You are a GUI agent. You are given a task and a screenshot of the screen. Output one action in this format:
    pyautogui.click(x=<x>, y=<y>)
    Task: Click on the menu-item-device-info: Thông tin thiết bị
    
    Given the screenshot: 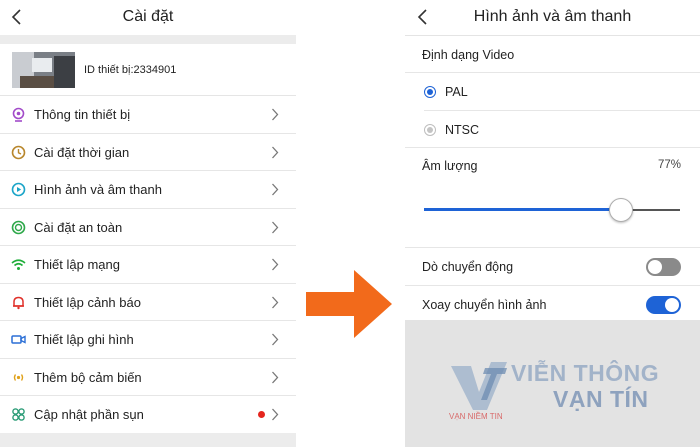 What is the action you would take?
    pyautogui.click(x=148, y=115)
    